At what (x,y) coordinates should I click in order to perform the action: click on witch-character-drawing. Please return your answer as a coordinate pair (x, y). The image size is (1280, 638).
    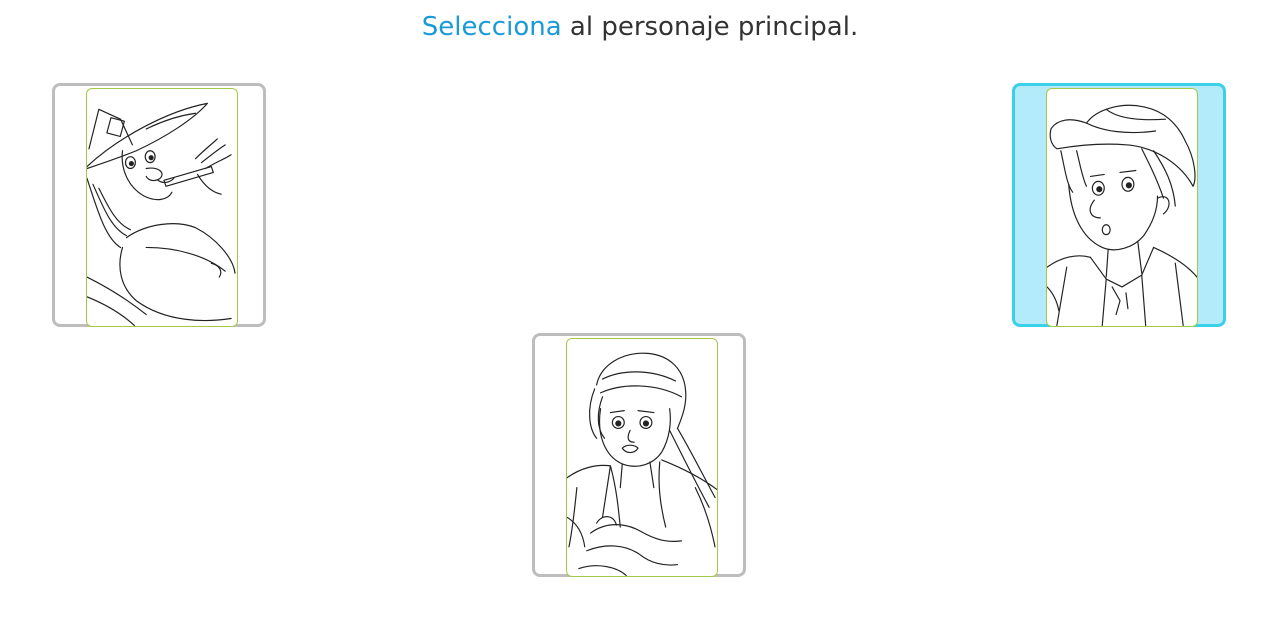
    Looking at the image, I should click on (161, 214).